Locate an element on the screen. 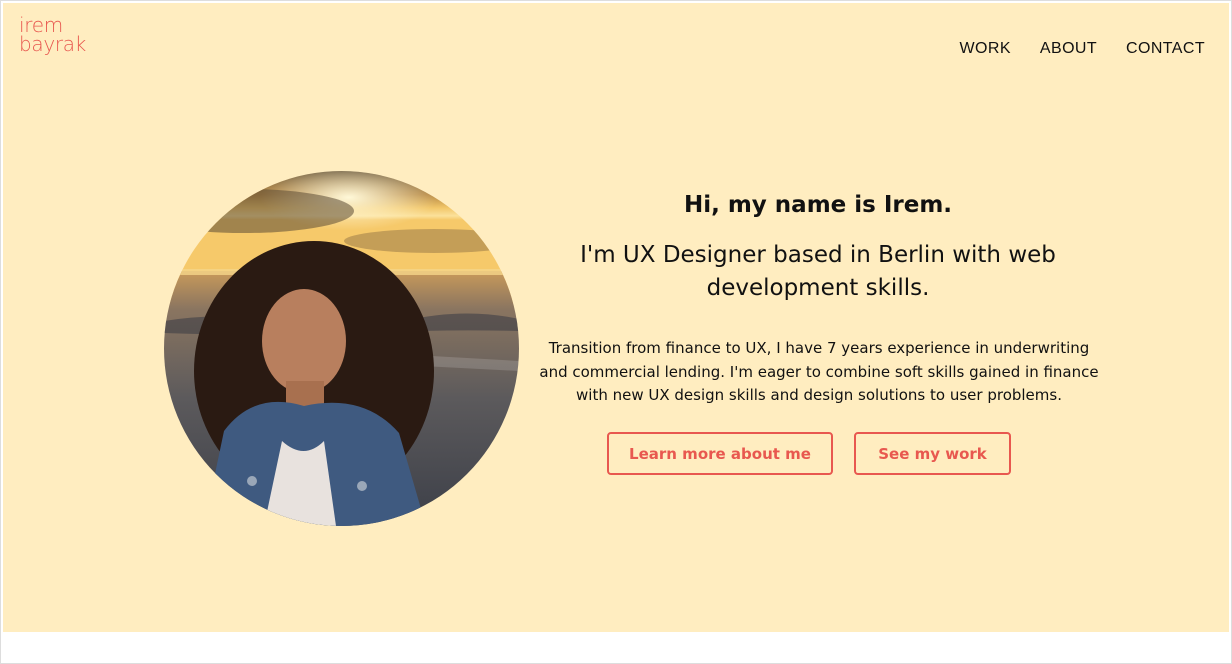  logo-last-name: bayrak is located at coordinates (53, 44).